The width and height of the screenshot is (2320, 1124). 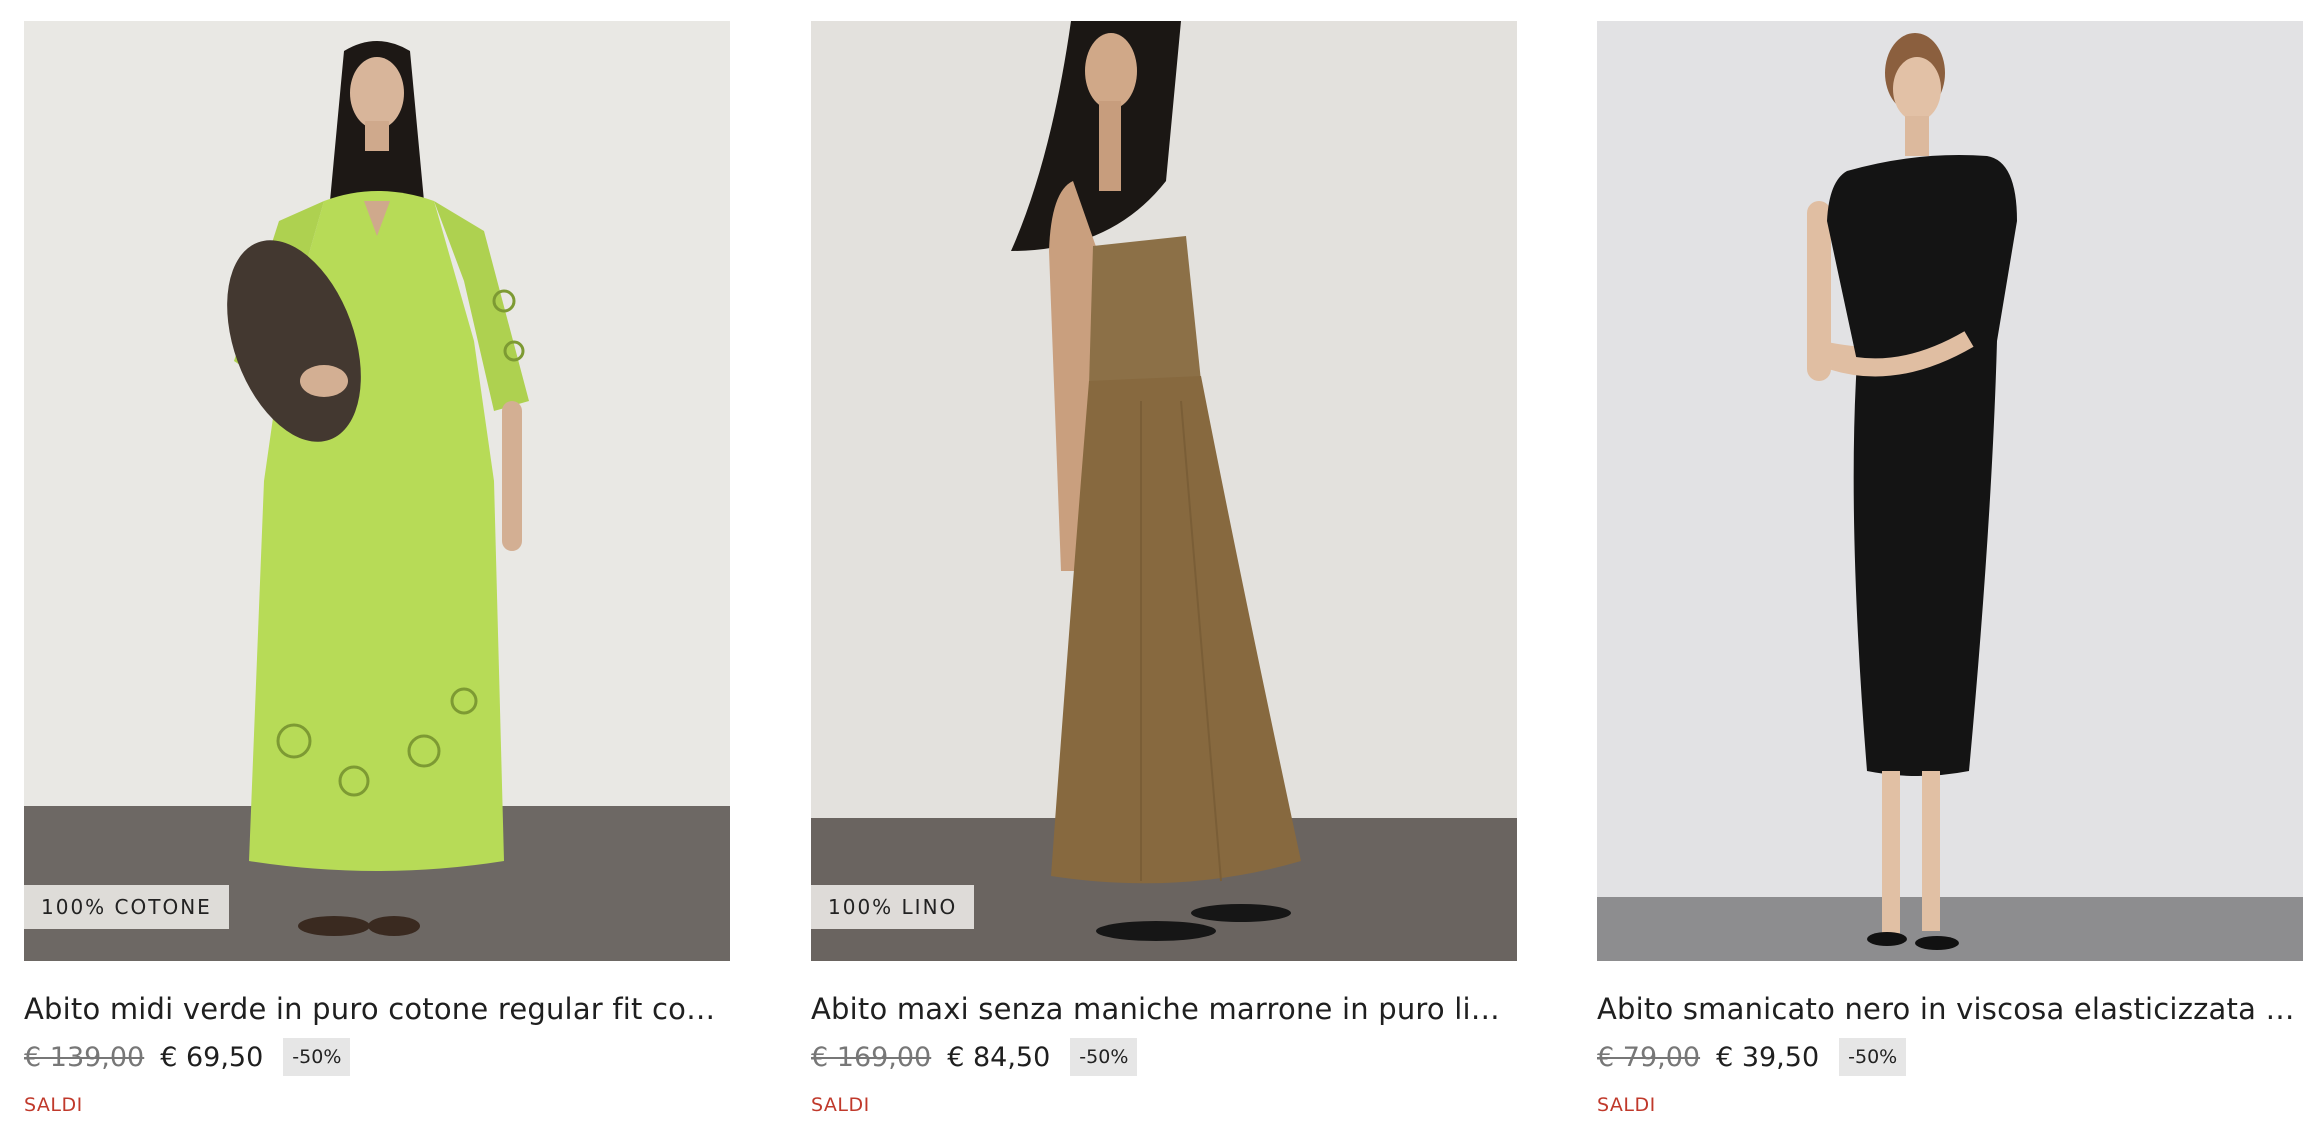 What do you see at coordinates (212, 1057) in the screenshot?
I see `sale-price: € 69,50` at bounding box center [212, 1057].